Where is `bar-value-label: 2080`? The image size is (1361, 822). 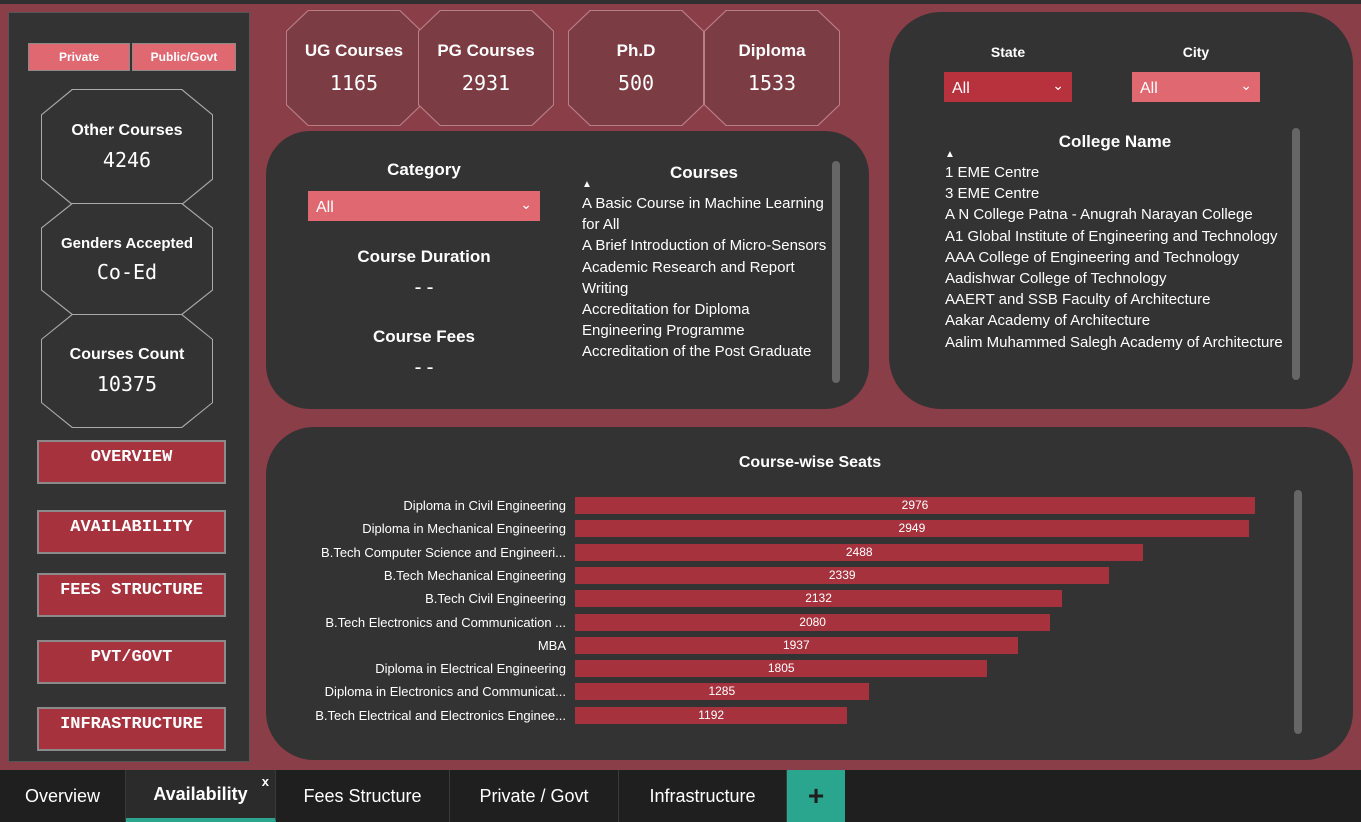
bar-value-label: 2080 is located at coordinates (812, 621).